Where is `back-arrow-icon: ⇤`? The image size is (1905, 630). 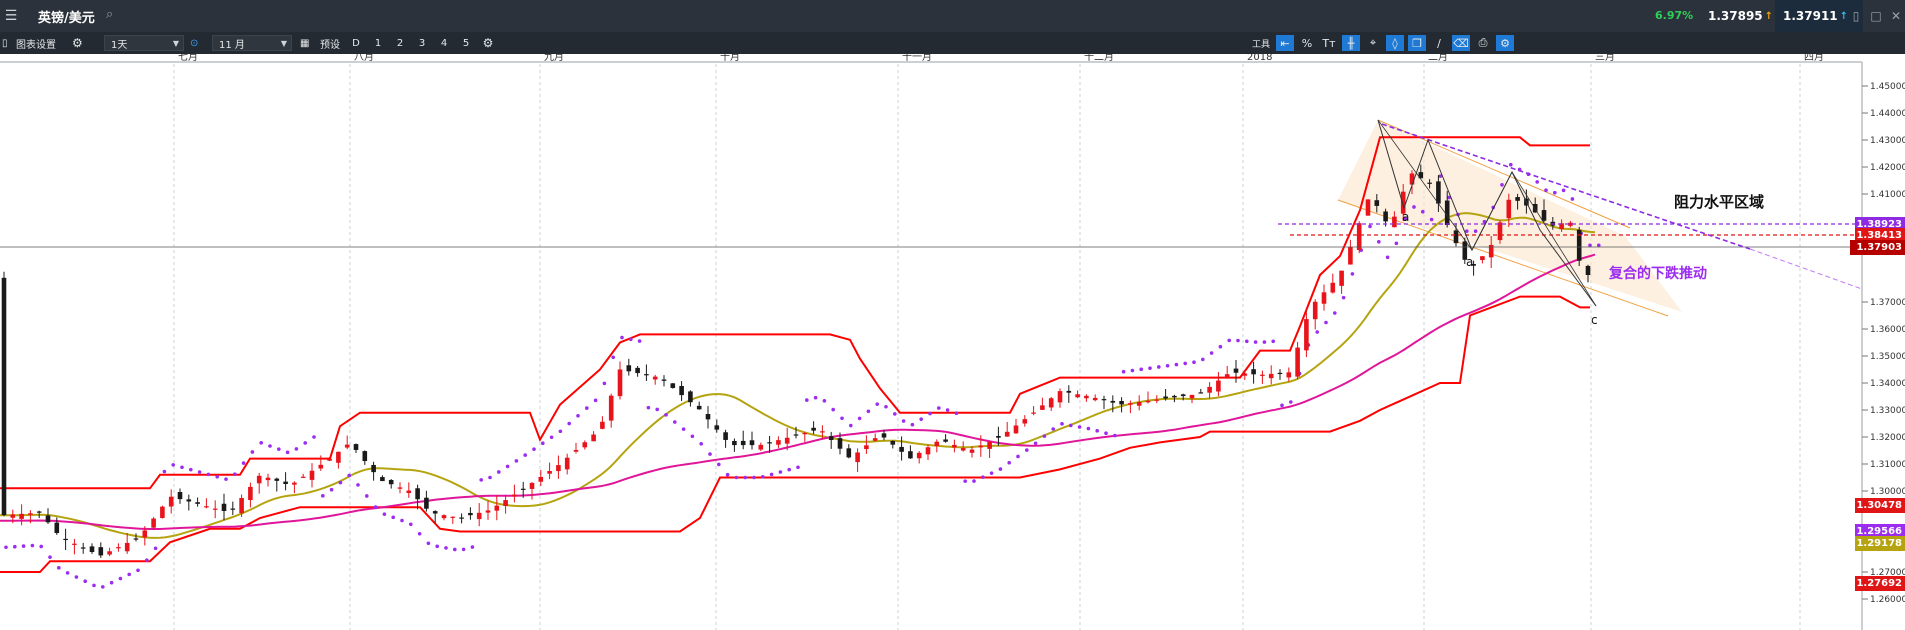
back-arrow-icon: ⇤ is located at coordinates (1285, 43).